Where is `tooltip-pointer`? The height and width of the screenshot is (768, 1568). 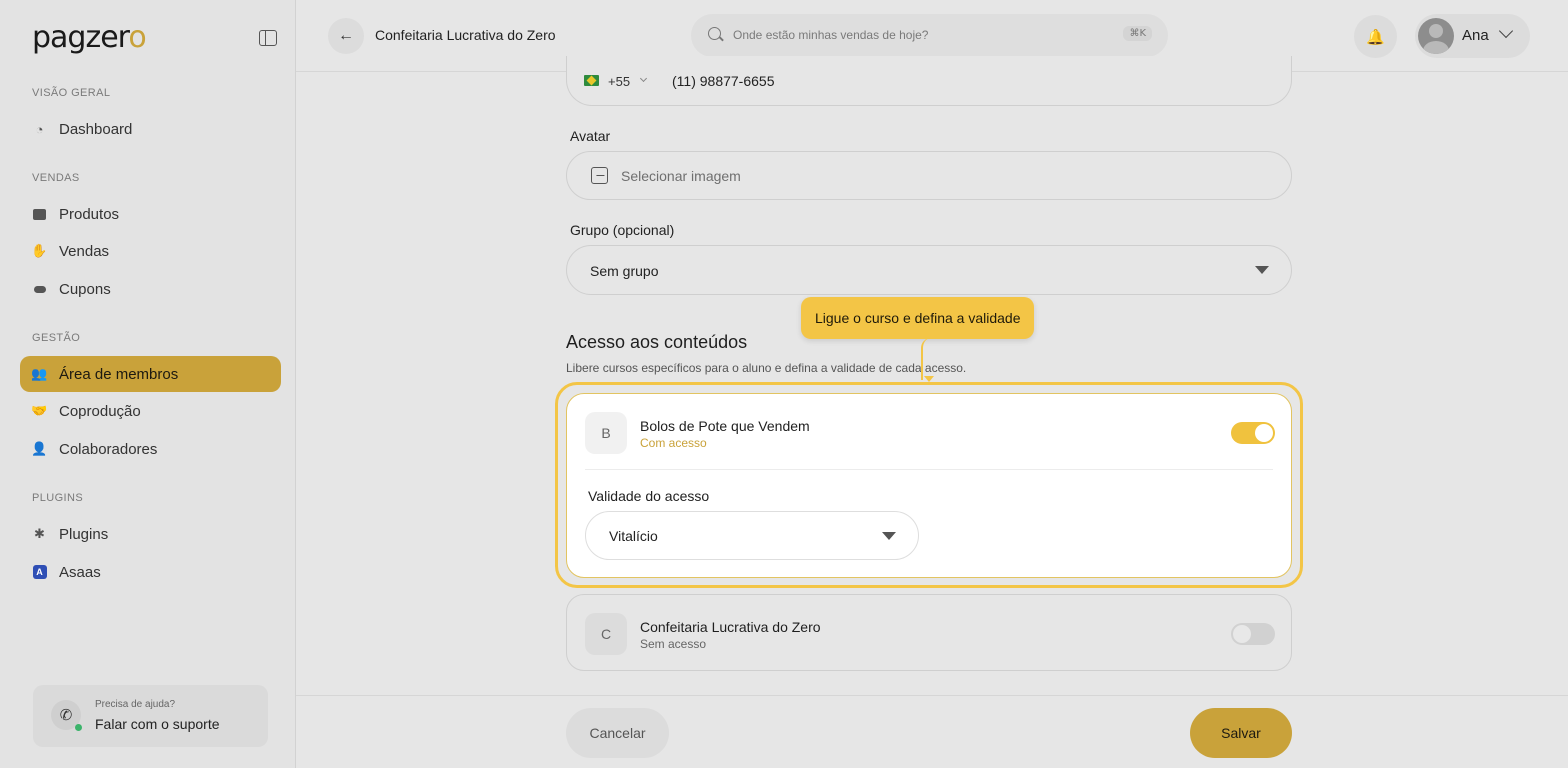 tooltip-pointer is located at coordinates (927, 360).